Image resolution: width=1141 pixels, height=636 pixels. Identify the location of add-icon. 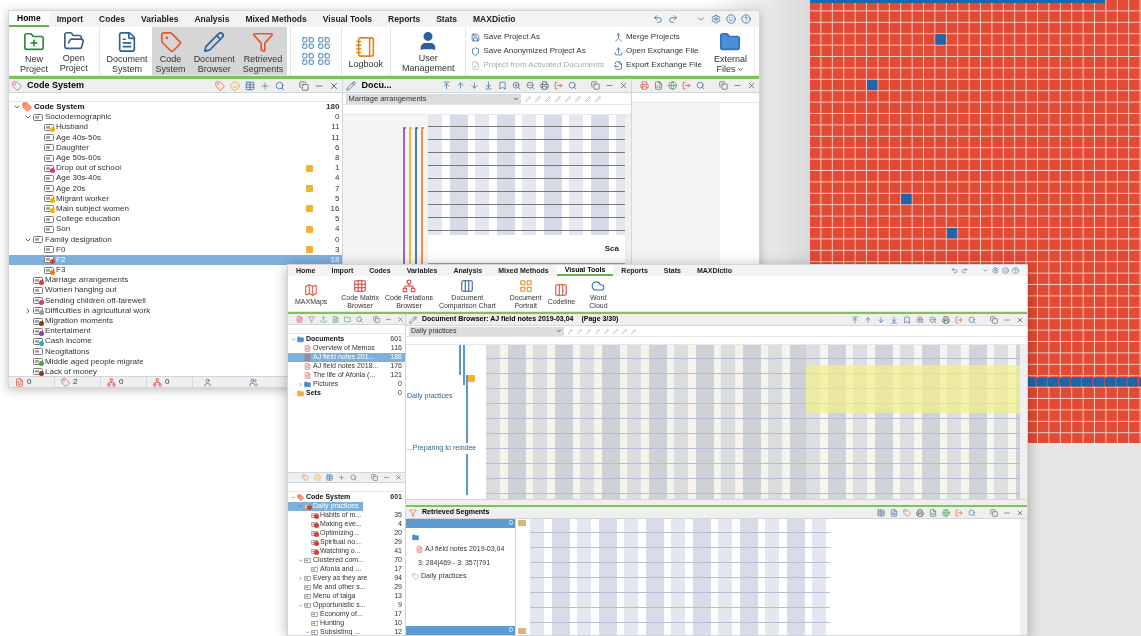
(265, 85).